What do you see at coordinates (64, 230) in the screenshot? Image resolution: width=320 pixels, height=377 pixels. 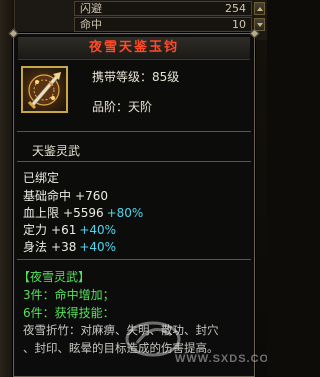 I see `stat-value: +61` at bounding box center [64, 230].